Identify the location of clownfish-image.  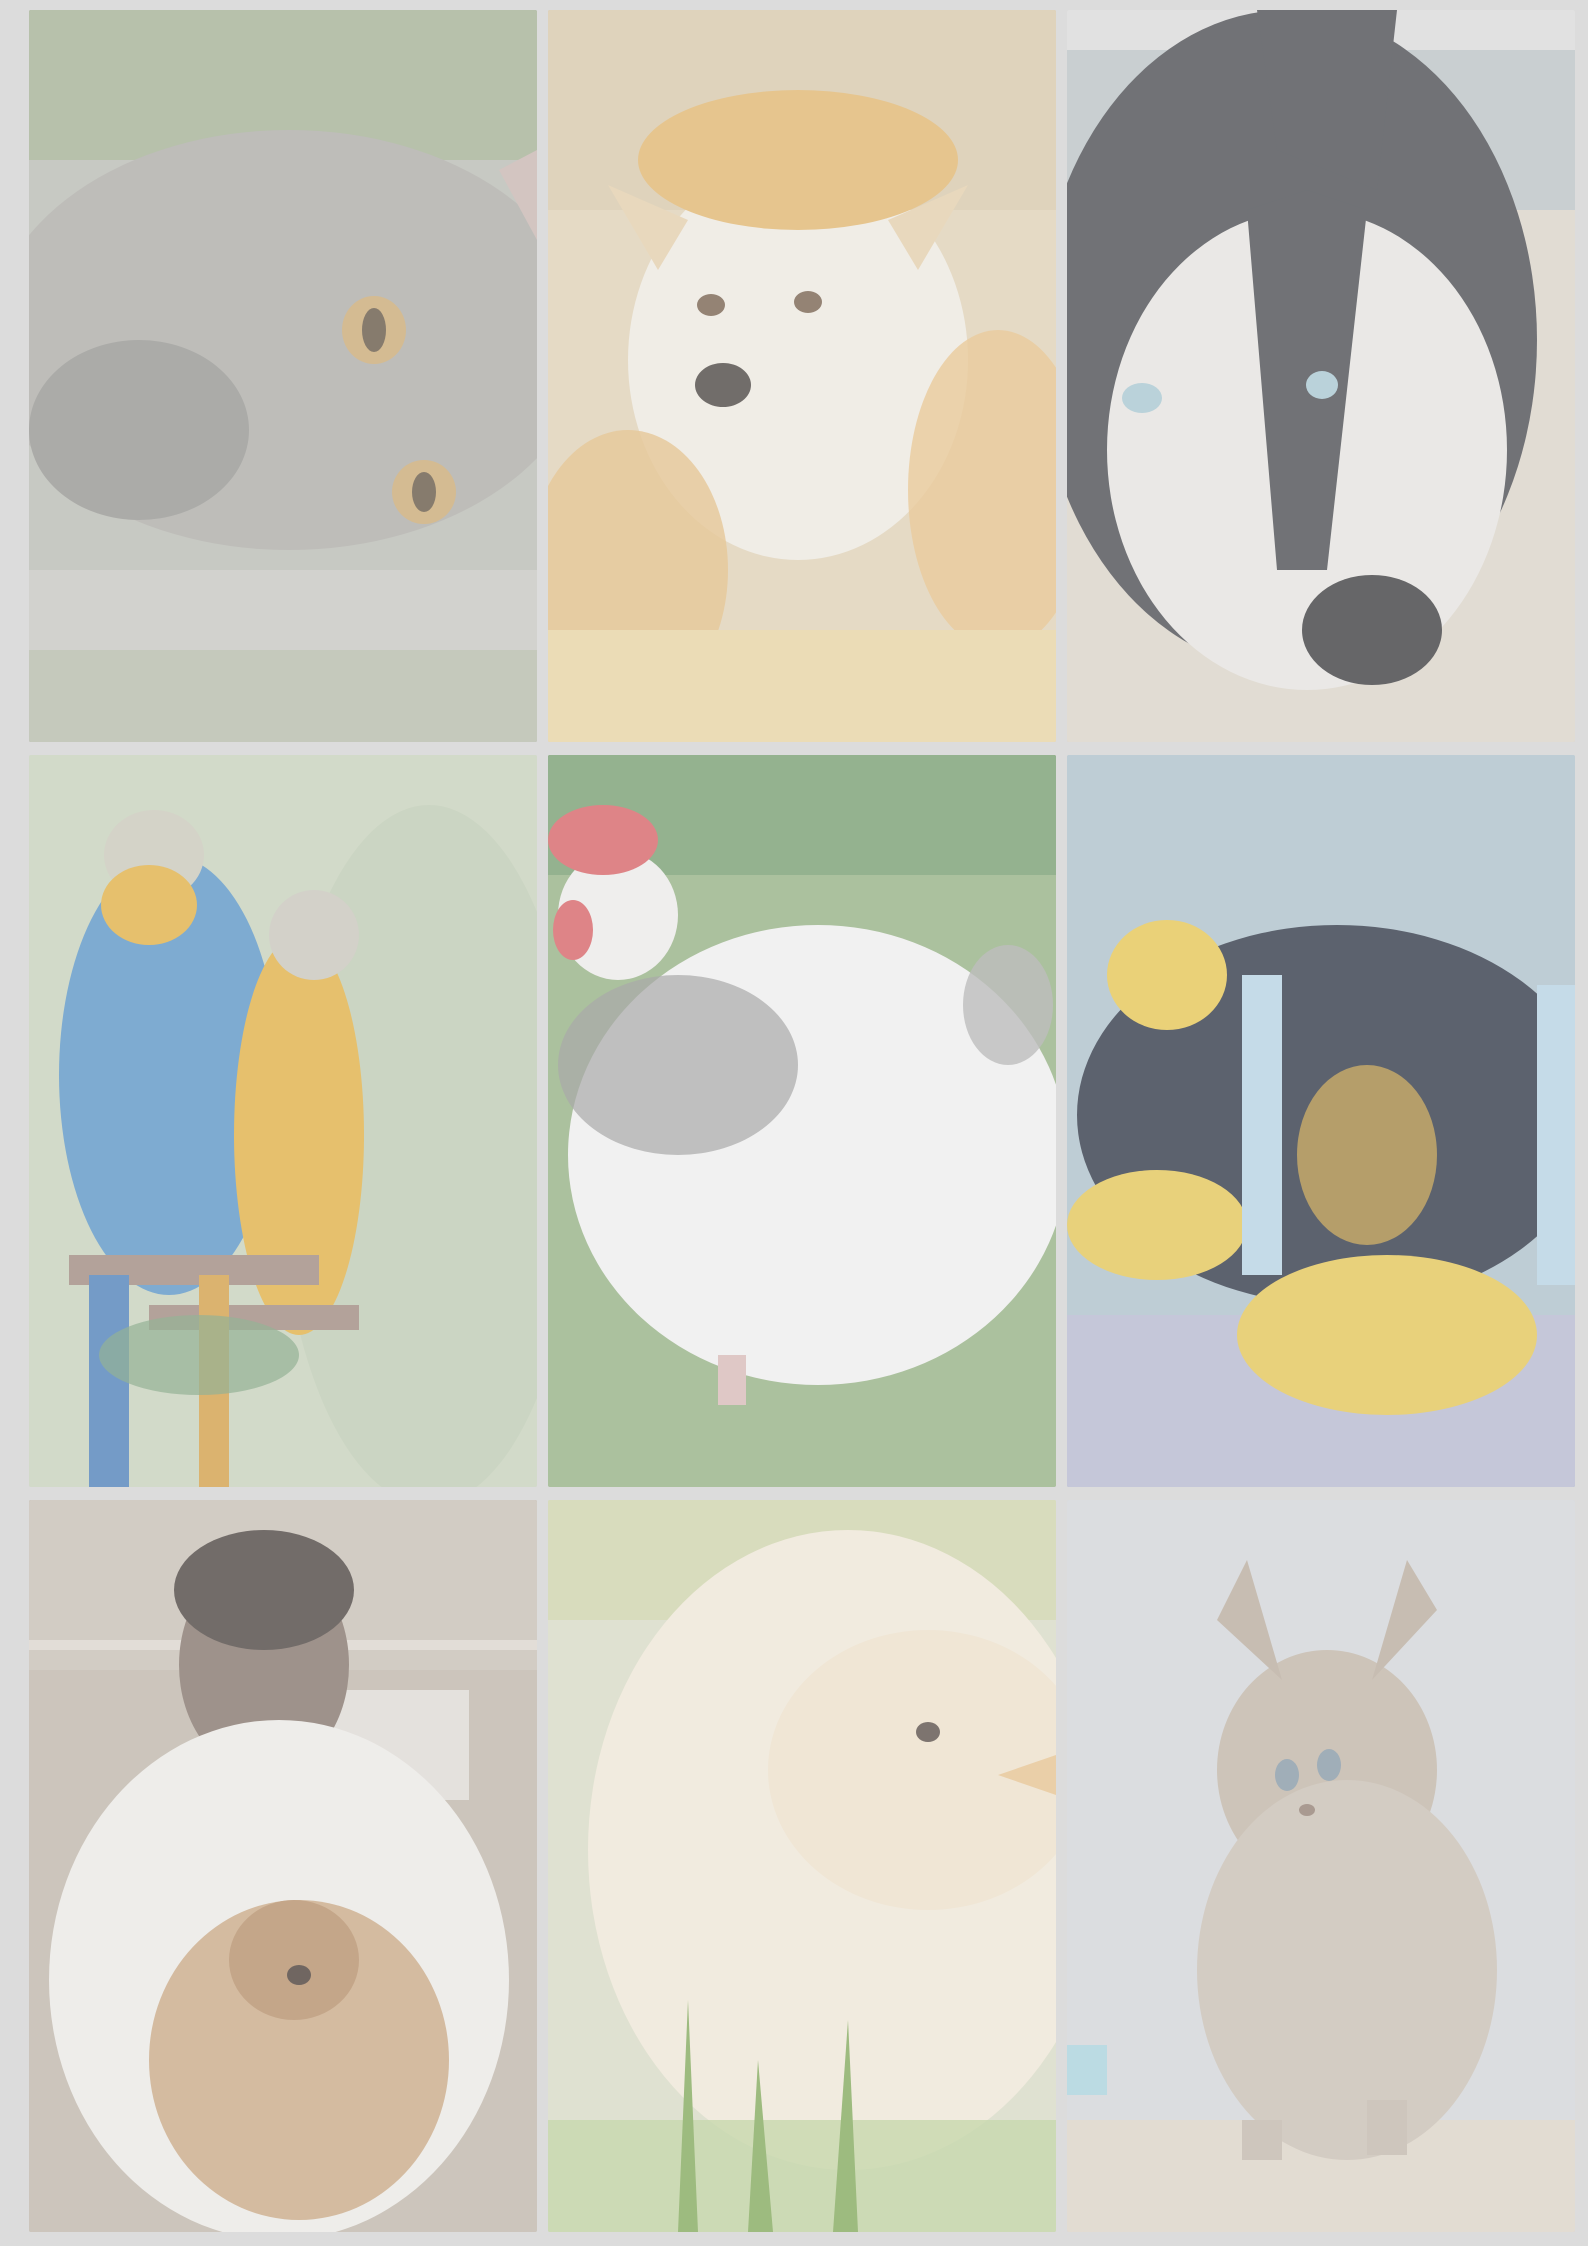
(1321, 1121).